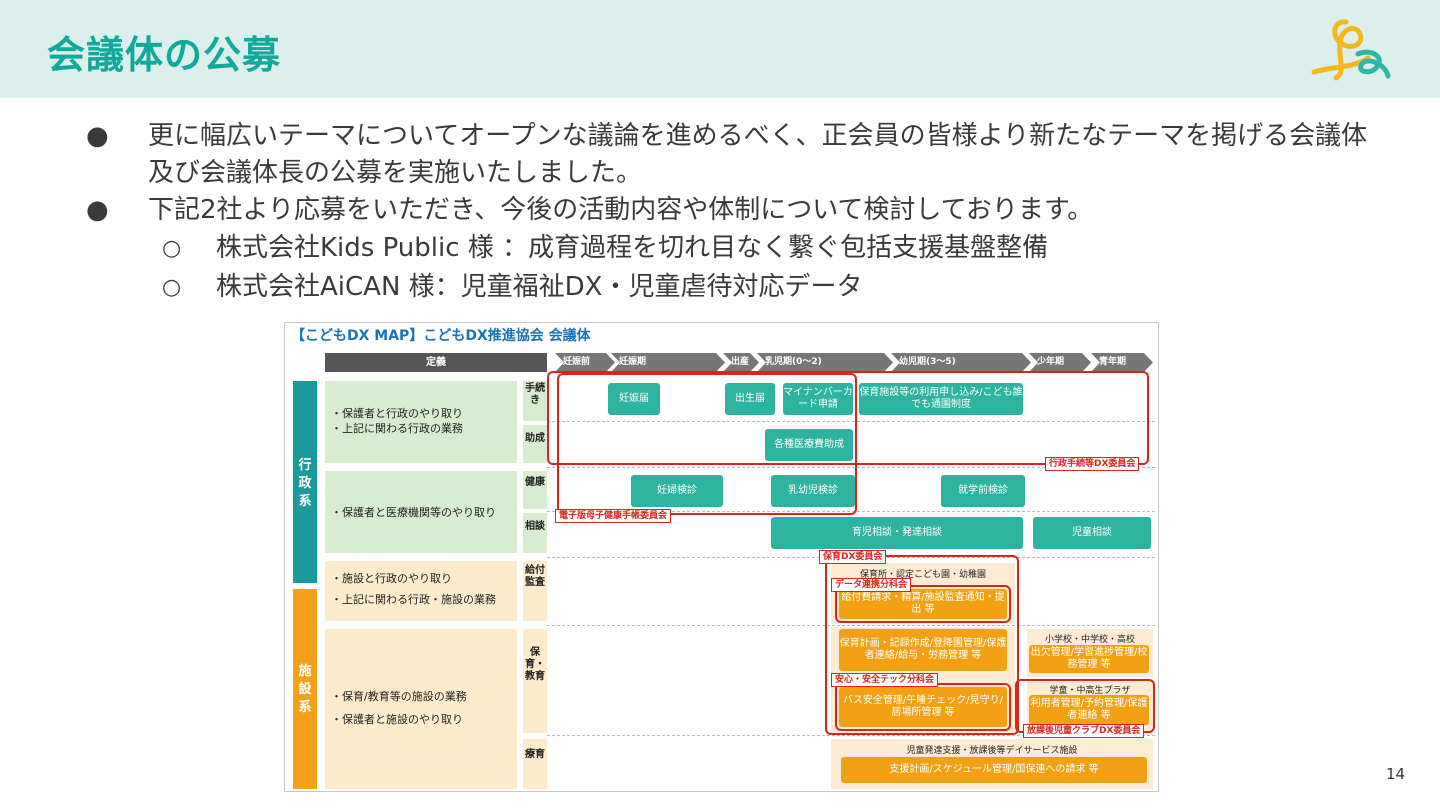  What do you see at coordinates (164, 55) in the screenshot?
I see `slide-title: 会議体の公募` at bounding box center [164, 55].